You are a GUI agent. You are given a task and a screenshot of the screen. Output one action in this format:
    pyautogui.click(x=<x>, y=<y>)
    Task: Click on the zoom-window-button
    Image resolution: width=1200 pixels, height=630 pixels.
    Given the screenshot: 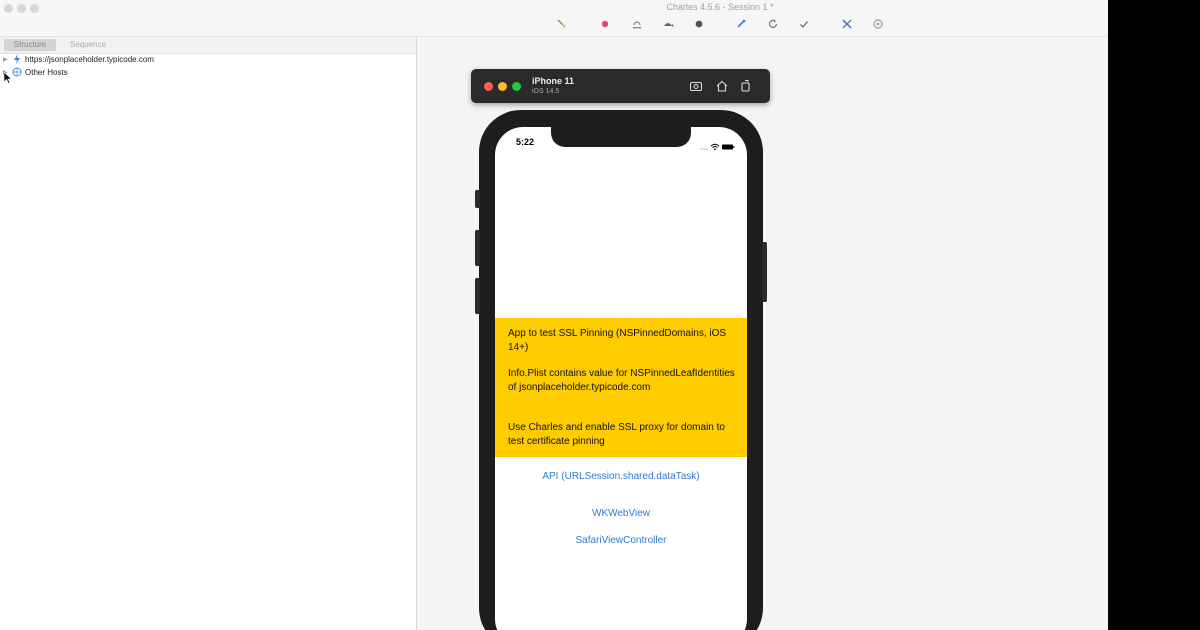 What is the action you would take?
    pyautogui.click(x=34, y=8)
    